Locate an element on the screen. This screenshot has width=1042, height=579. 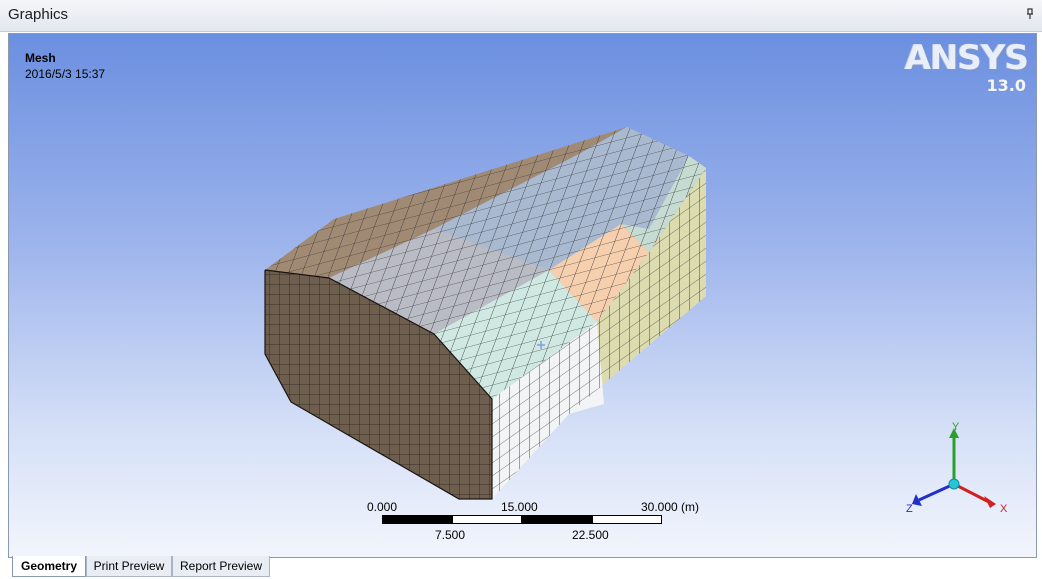
scale-label-0: 0.000 is located at coordinates (382, 507).